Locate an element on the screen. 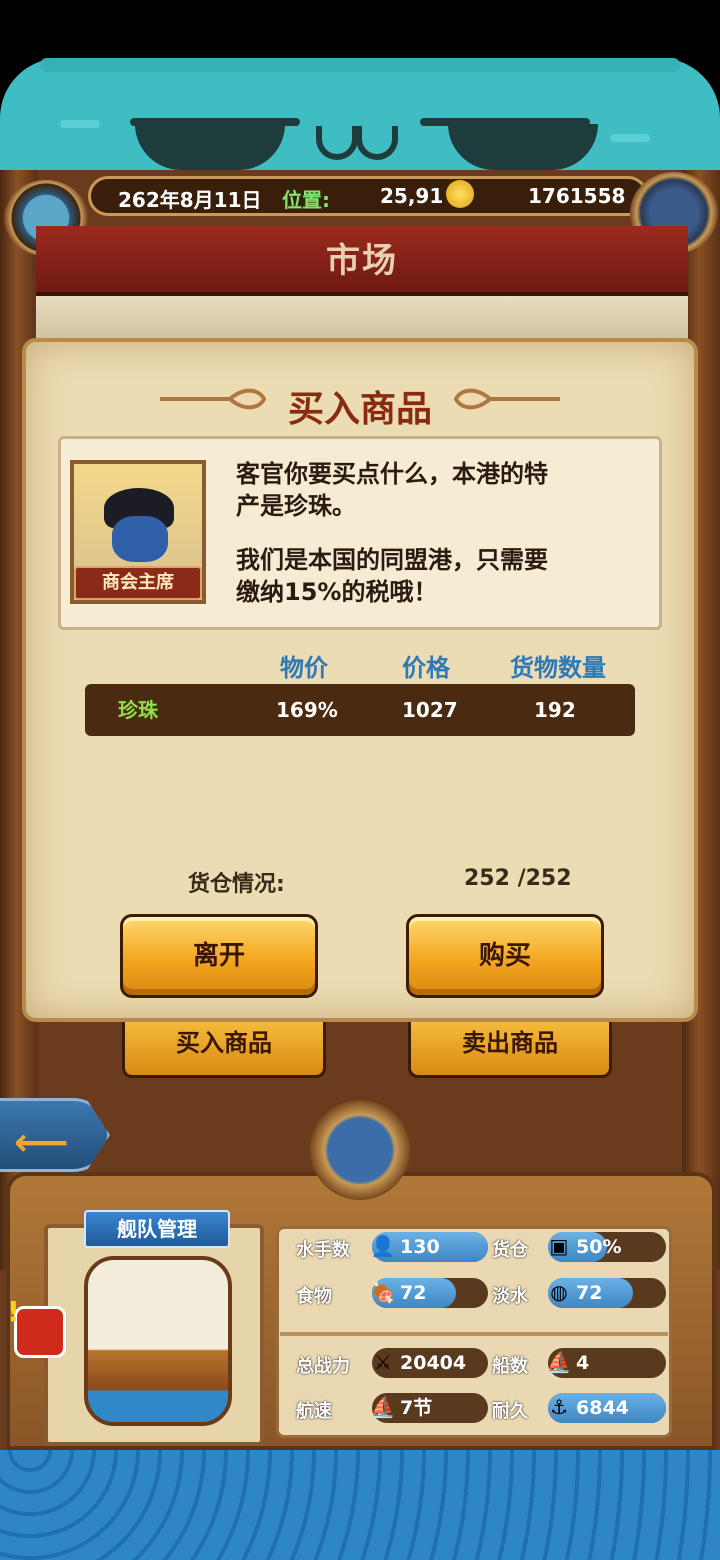 This screenshot has height=1560, width=720. back-arrow-icon: ⟵ is located at coordinates (41, 1142).